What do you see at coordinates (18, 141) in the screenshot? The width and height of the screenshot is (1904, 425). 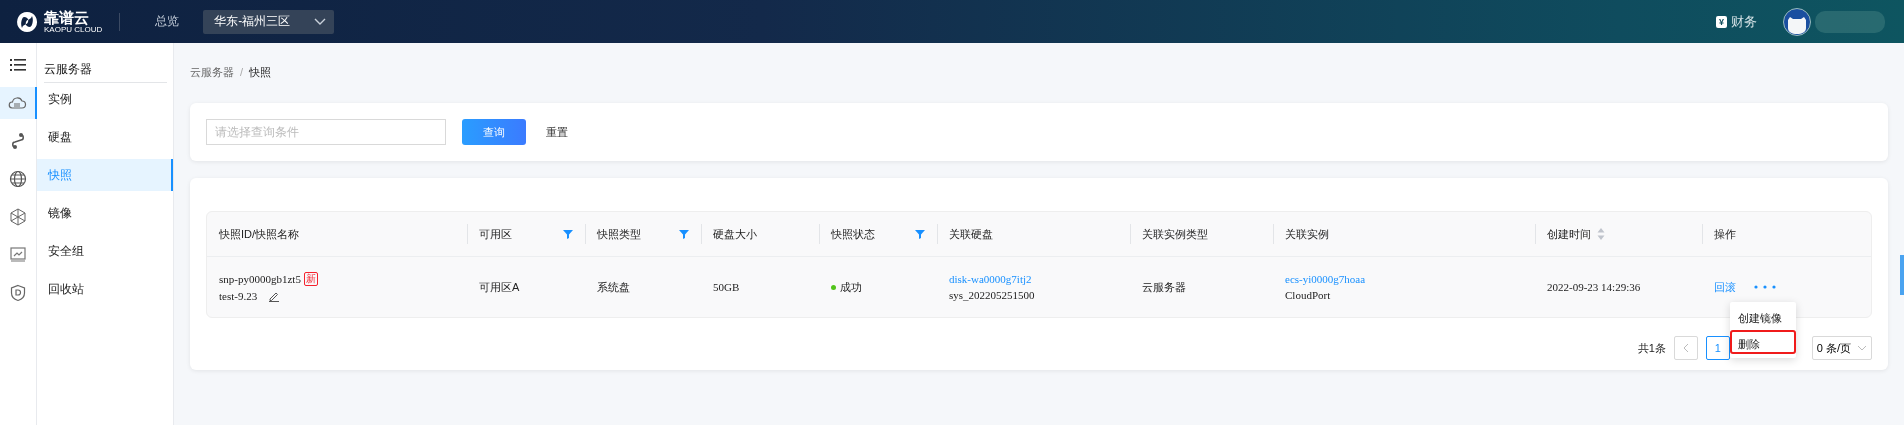 I see `plug-icon` at bounding box center [18, 141].